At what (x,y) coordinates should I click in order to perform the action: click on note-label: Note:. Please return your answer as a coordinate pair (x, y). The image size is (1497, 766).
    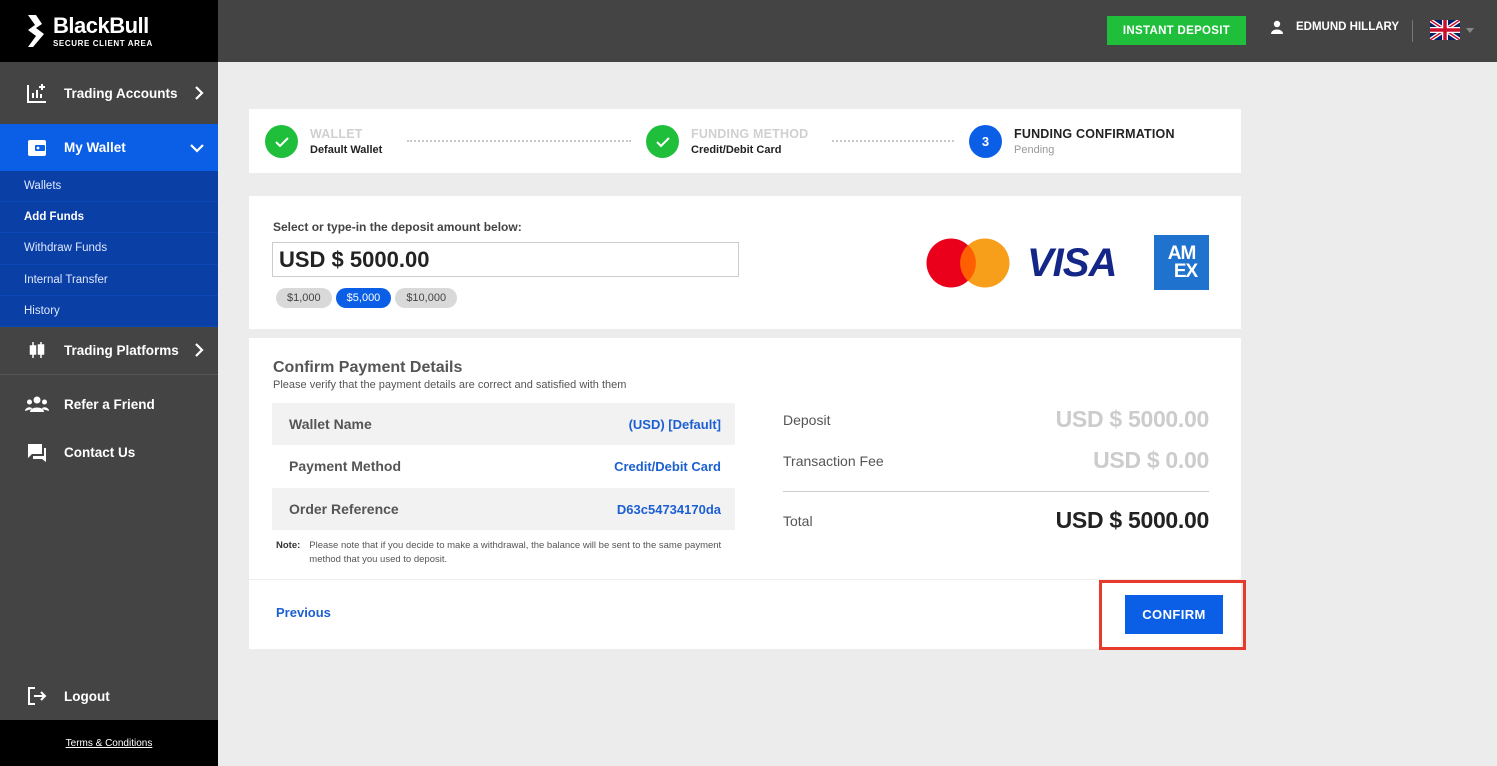
    Looking at the image, I should click on (288, 545).